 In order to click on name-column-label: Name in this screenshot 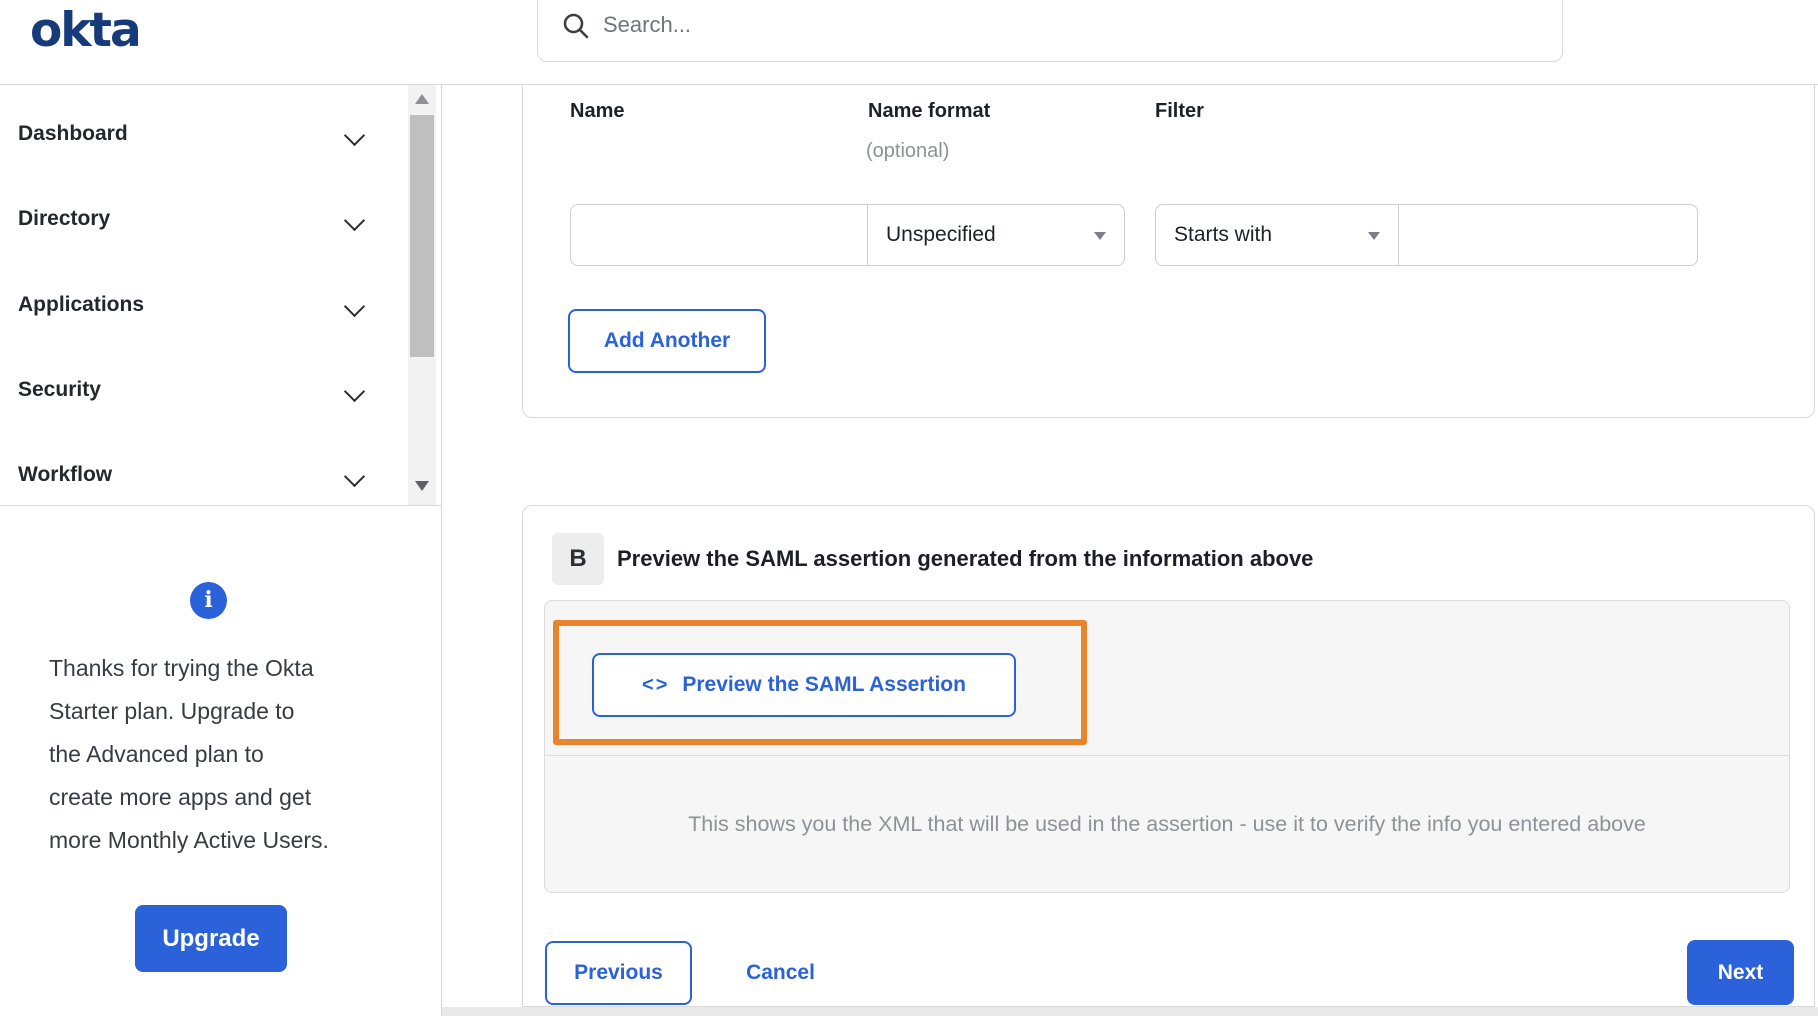, I will do `click(597, 111)`.